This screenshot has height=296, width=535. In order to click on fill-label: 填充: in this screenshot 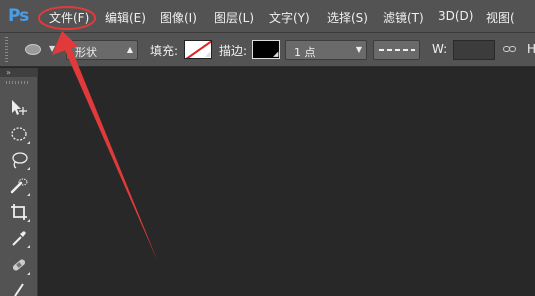, I will do `click(164, 51)`.